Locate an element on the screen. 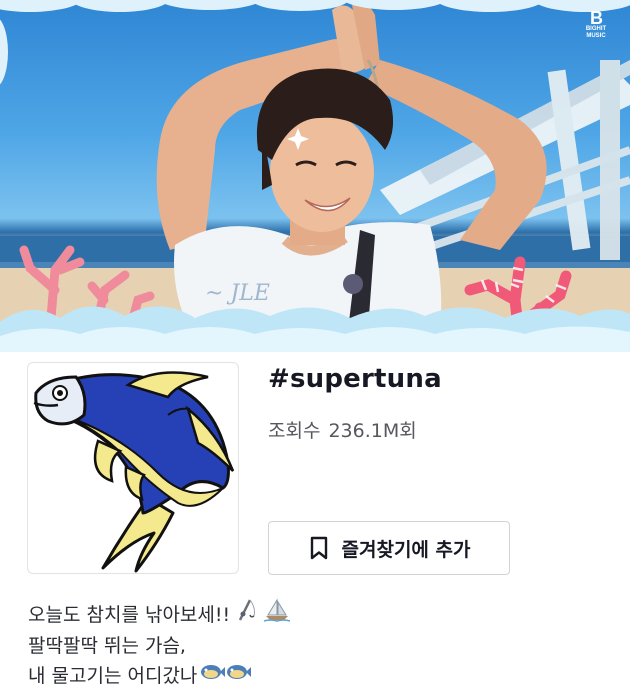  svg-text: ~ JLE is located at coordinates (237, 293).